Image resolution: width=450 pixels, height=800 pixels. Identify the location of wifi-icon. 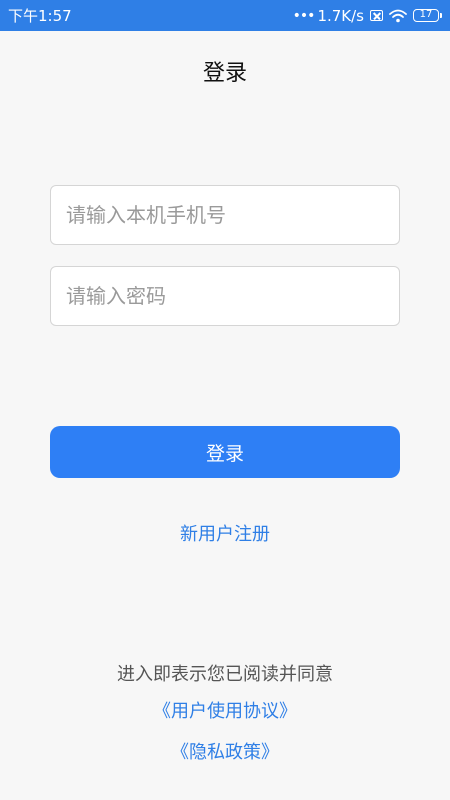
(398, 15).